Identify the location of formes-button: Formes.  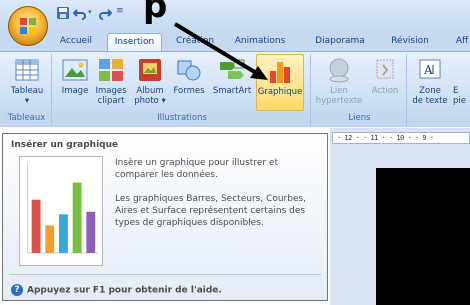
(189, 76).